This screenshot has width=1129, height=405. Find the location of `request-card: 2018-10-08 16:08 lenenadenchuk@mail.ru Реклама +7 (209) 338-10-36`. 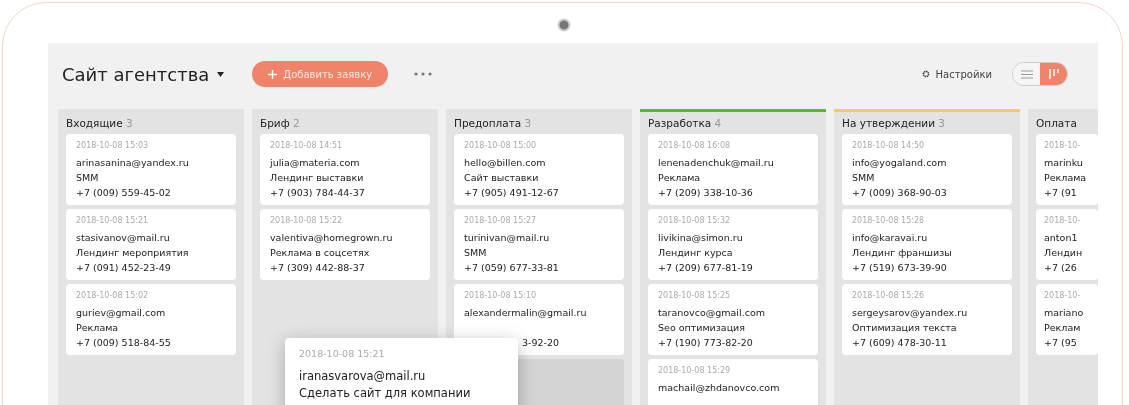

request-card: 2018-10-08 16:08 lenenadenchuk@mail.ru Реклама +7 (209) 338-10-36 is located at coordinates (733, 169).